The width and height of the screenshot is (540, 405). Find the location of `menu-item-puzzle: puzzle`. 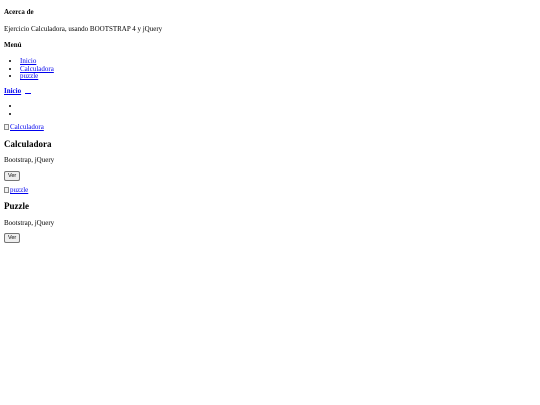

menu-item-puzzle: puzzle is located at coordinates (37, 76).